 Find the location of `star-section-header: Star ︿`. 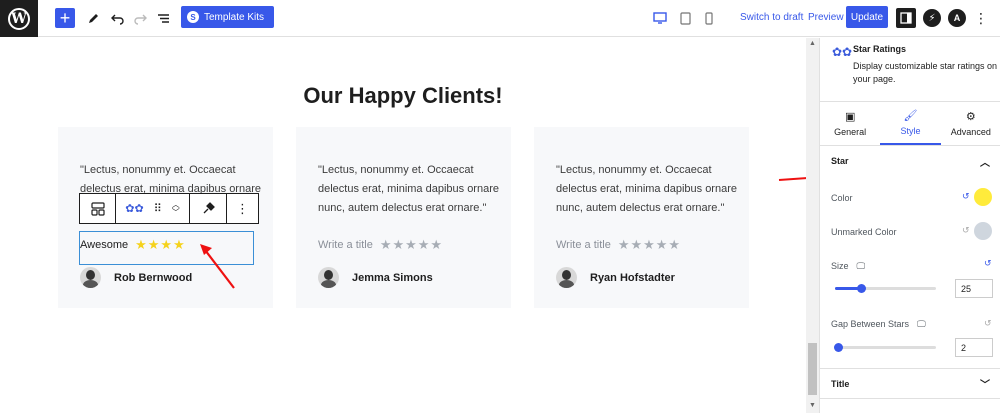

star-section-header: Star ︿ is located at coordinates (910, 161).